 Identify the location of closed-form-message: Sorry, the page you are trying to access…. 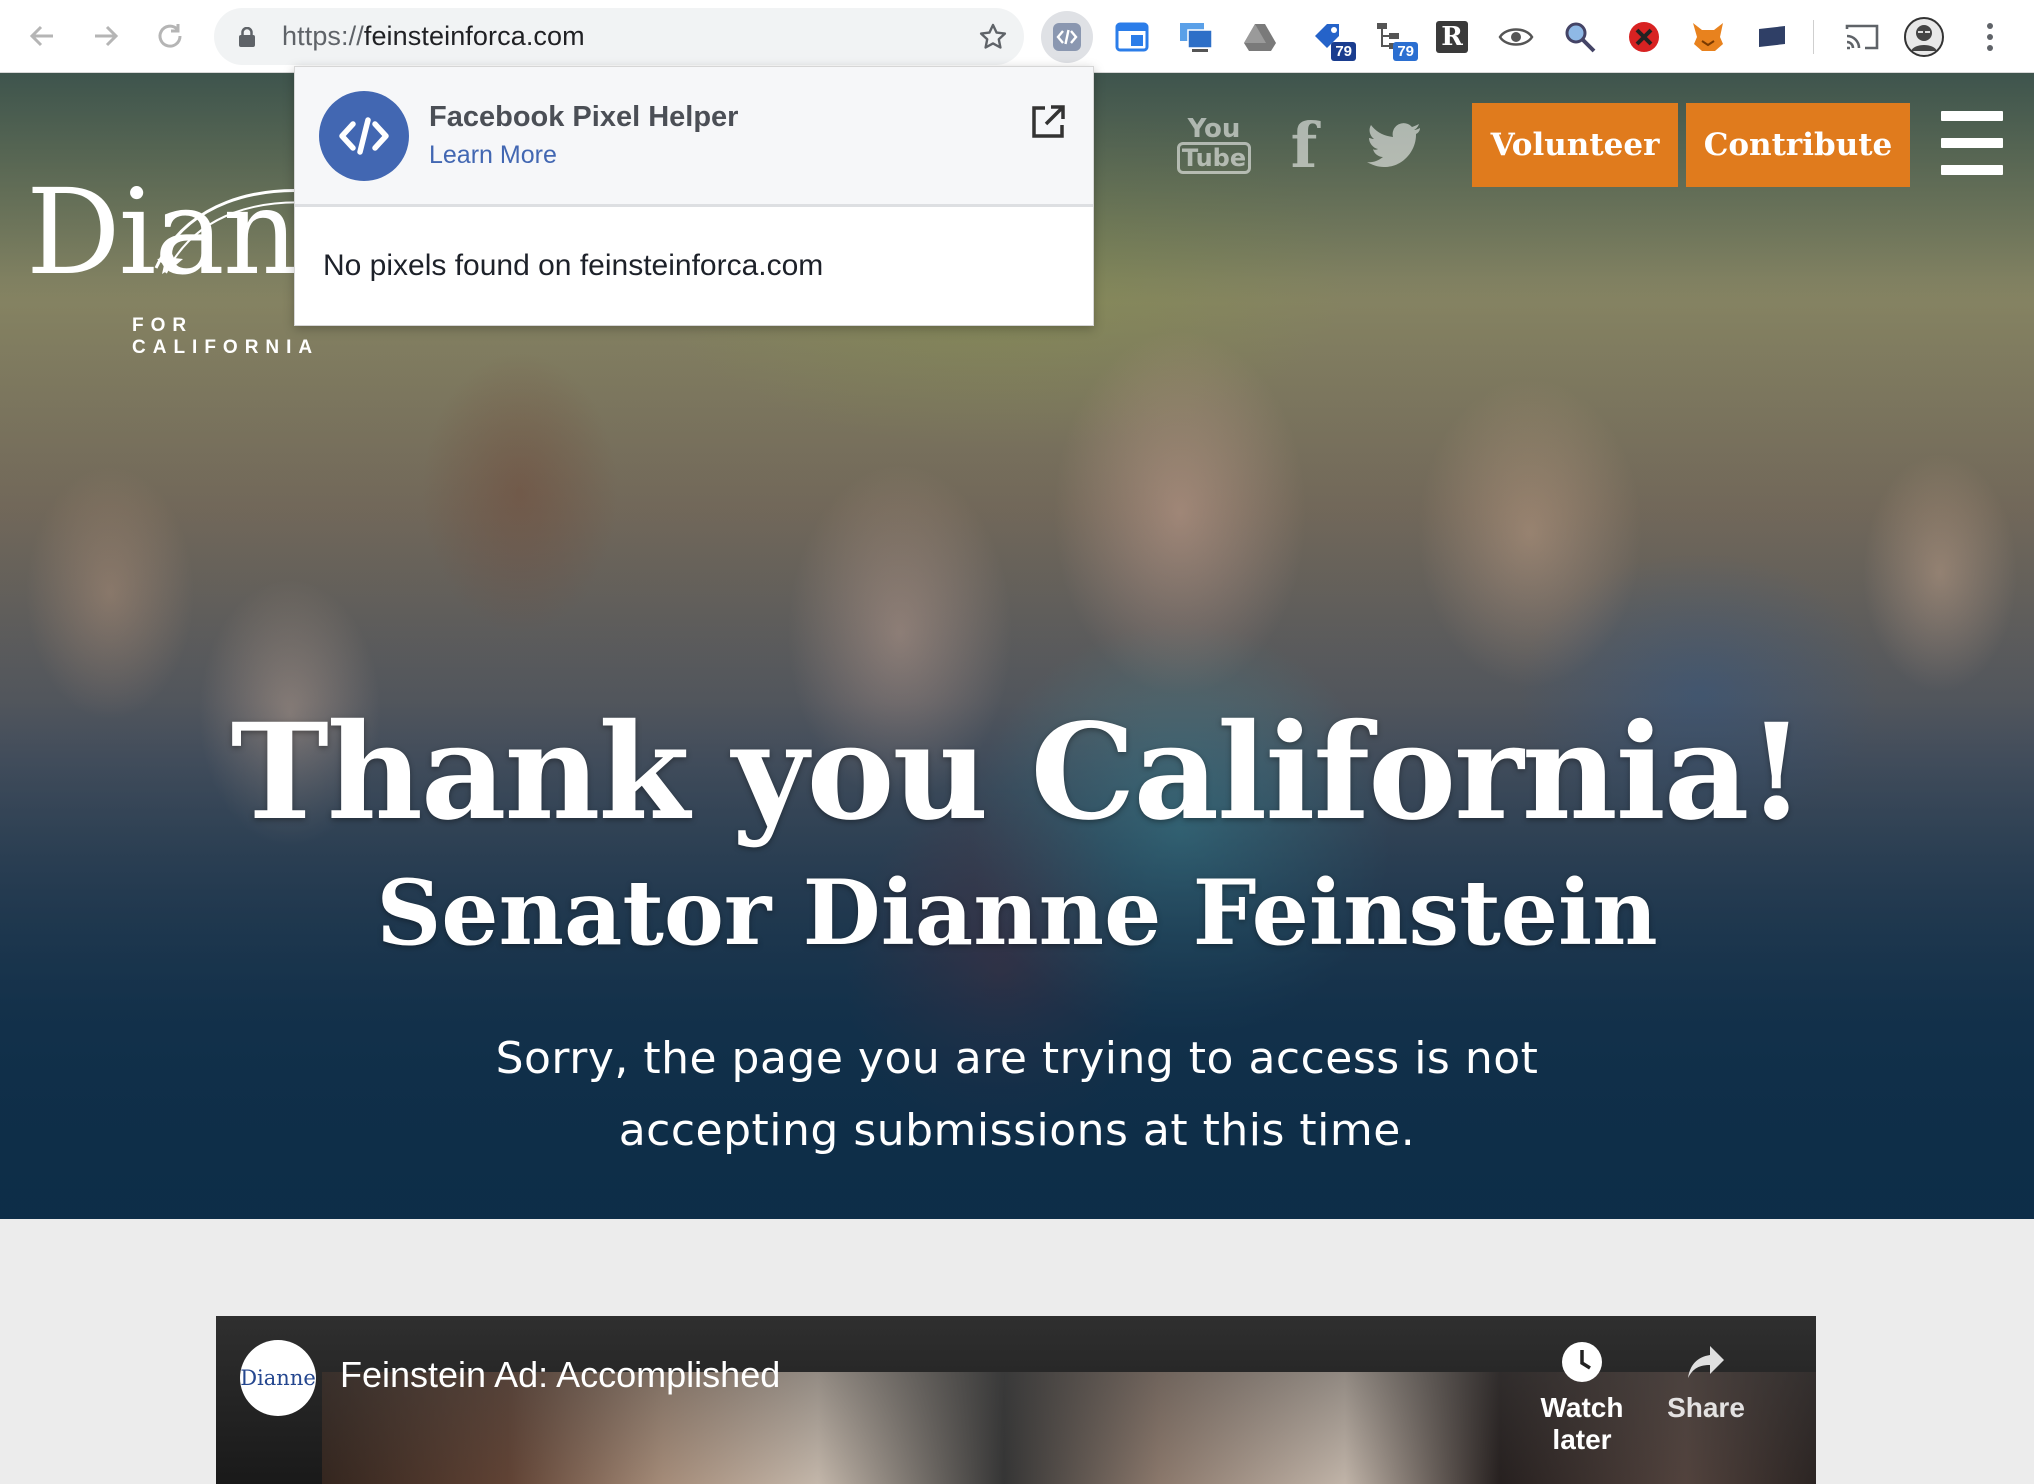
(1017, 1094).